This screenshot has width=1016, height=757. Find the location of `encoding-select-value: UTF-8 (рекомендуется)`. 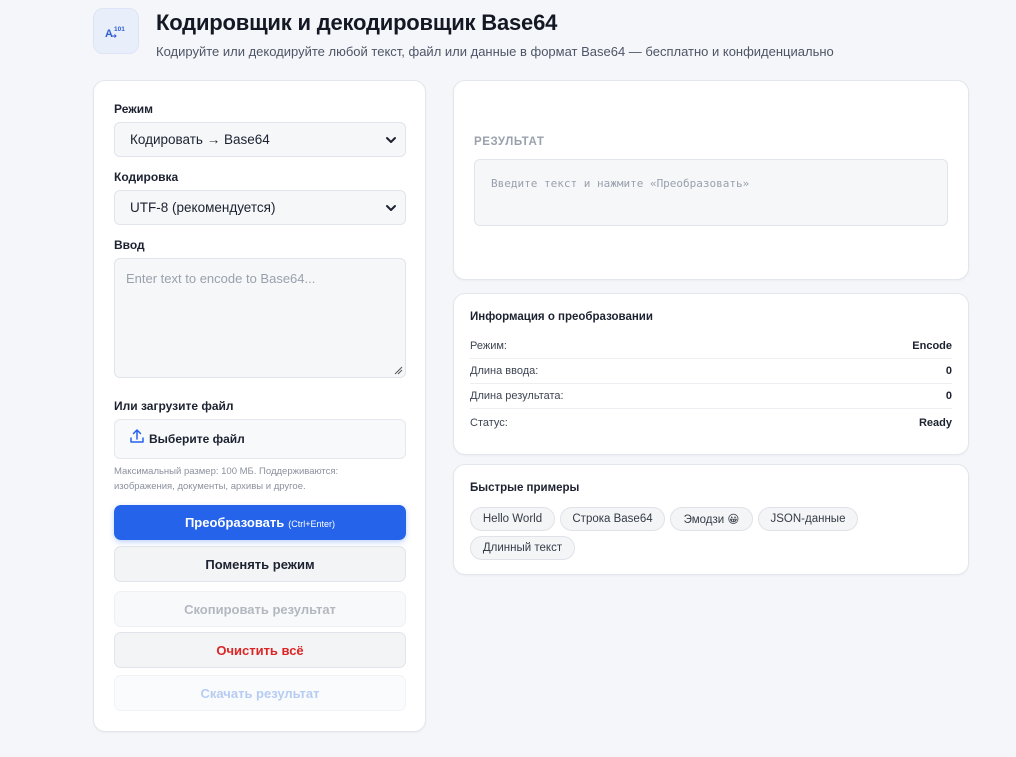

encoding-select-value: UTF-8 (рекомендуется) is located at coordinates (203, 207).